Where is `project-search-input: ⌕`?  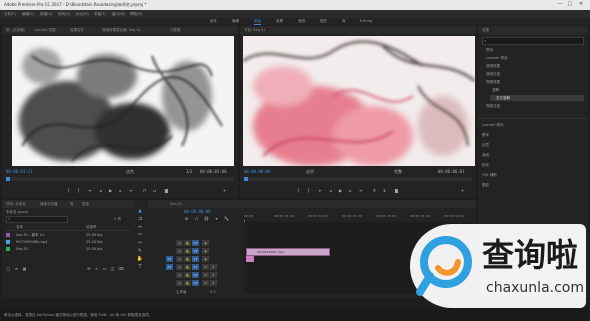
project-search-input: ⌕ is located at coordinates (37, 219).